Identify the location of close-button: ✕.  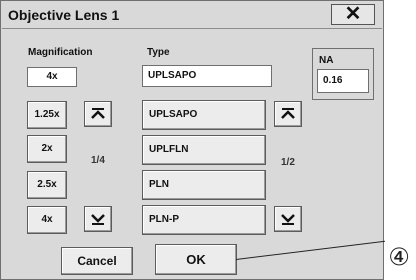
(353, 14).